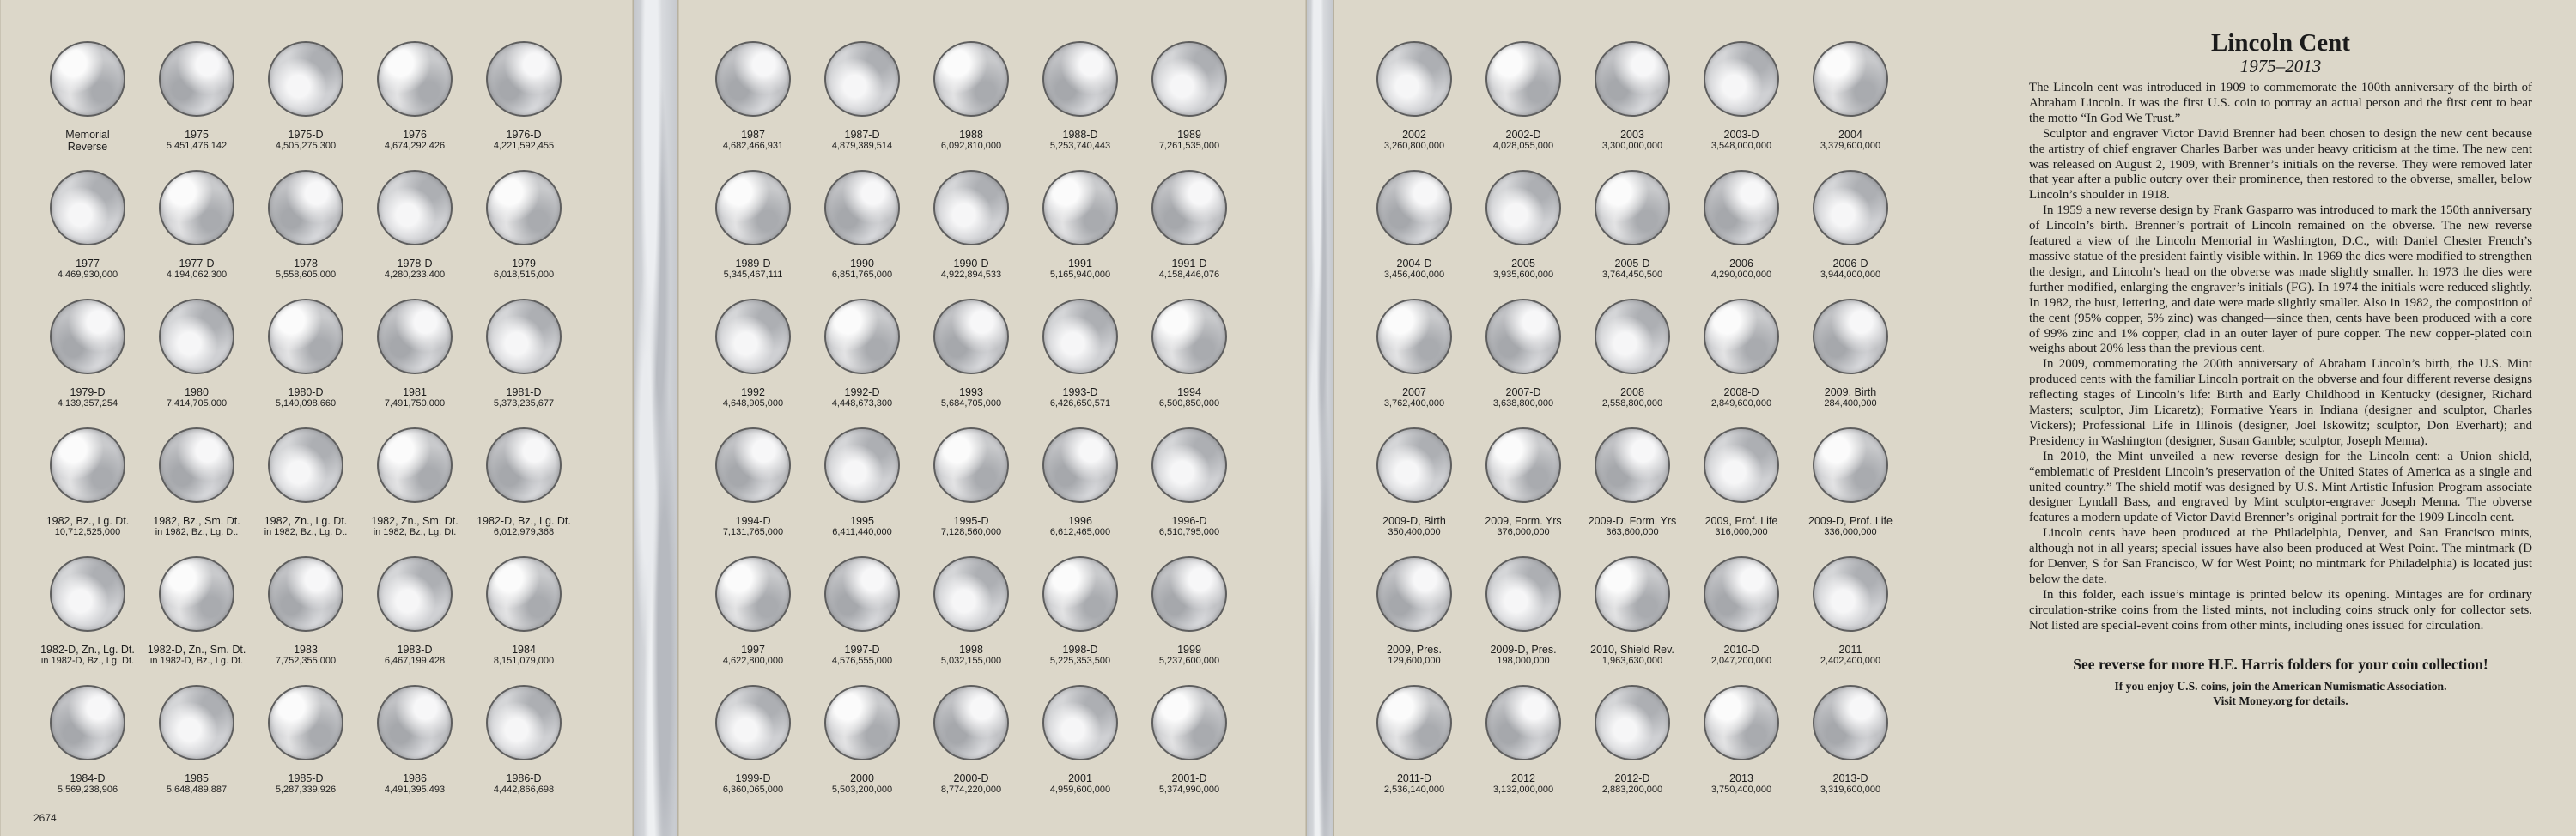 The image size is (2576, 836). Describe the element at coordinates (1414, 96) in the screenshot. I see `coin-slot: 2002 3,260,800,000` at that location.